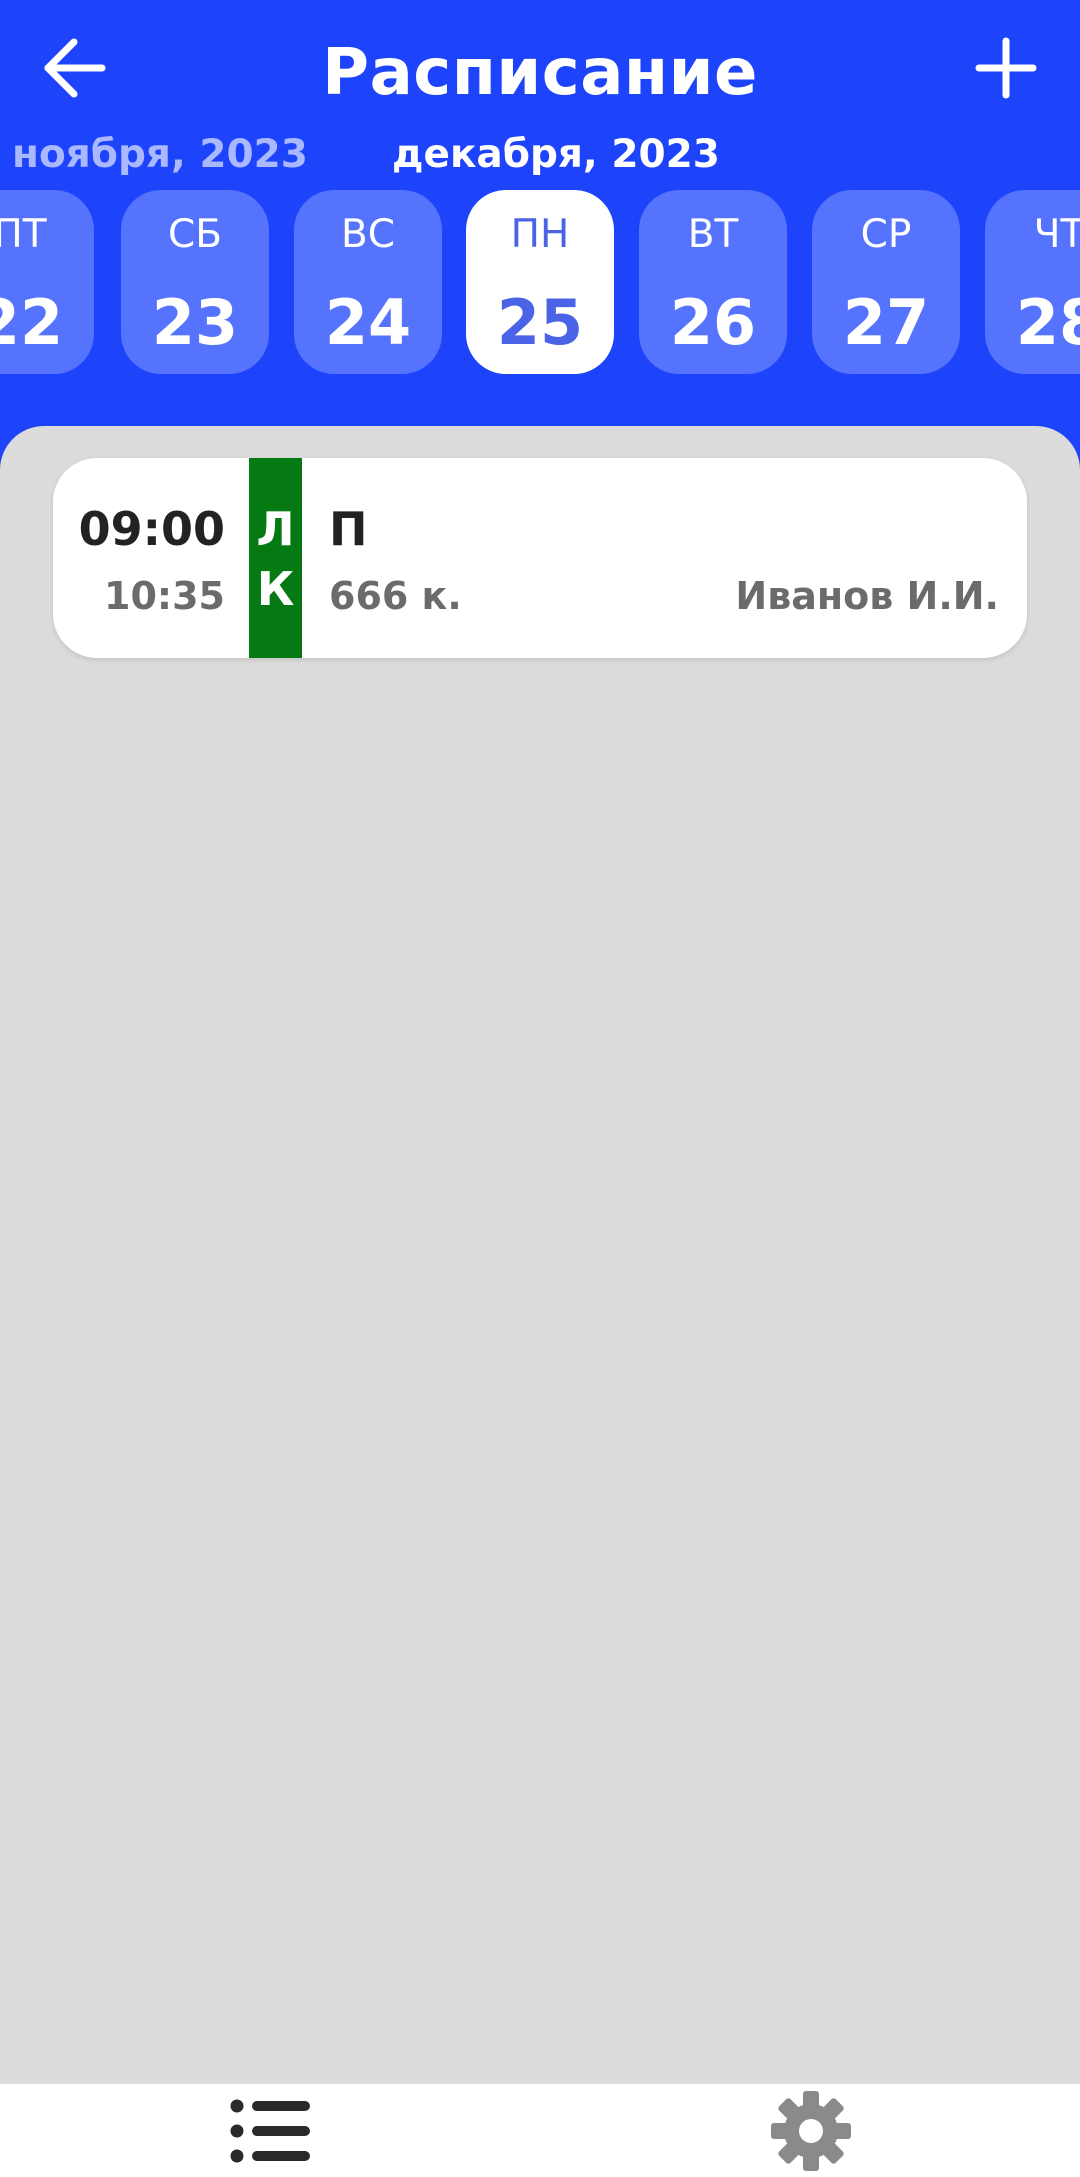 The width and height of the screenshot is (1080, 2177). What do you see at coordinates (195, 234) in the screenshot?
I see `day-of-week: СБ` at bounding box center [195, 234].